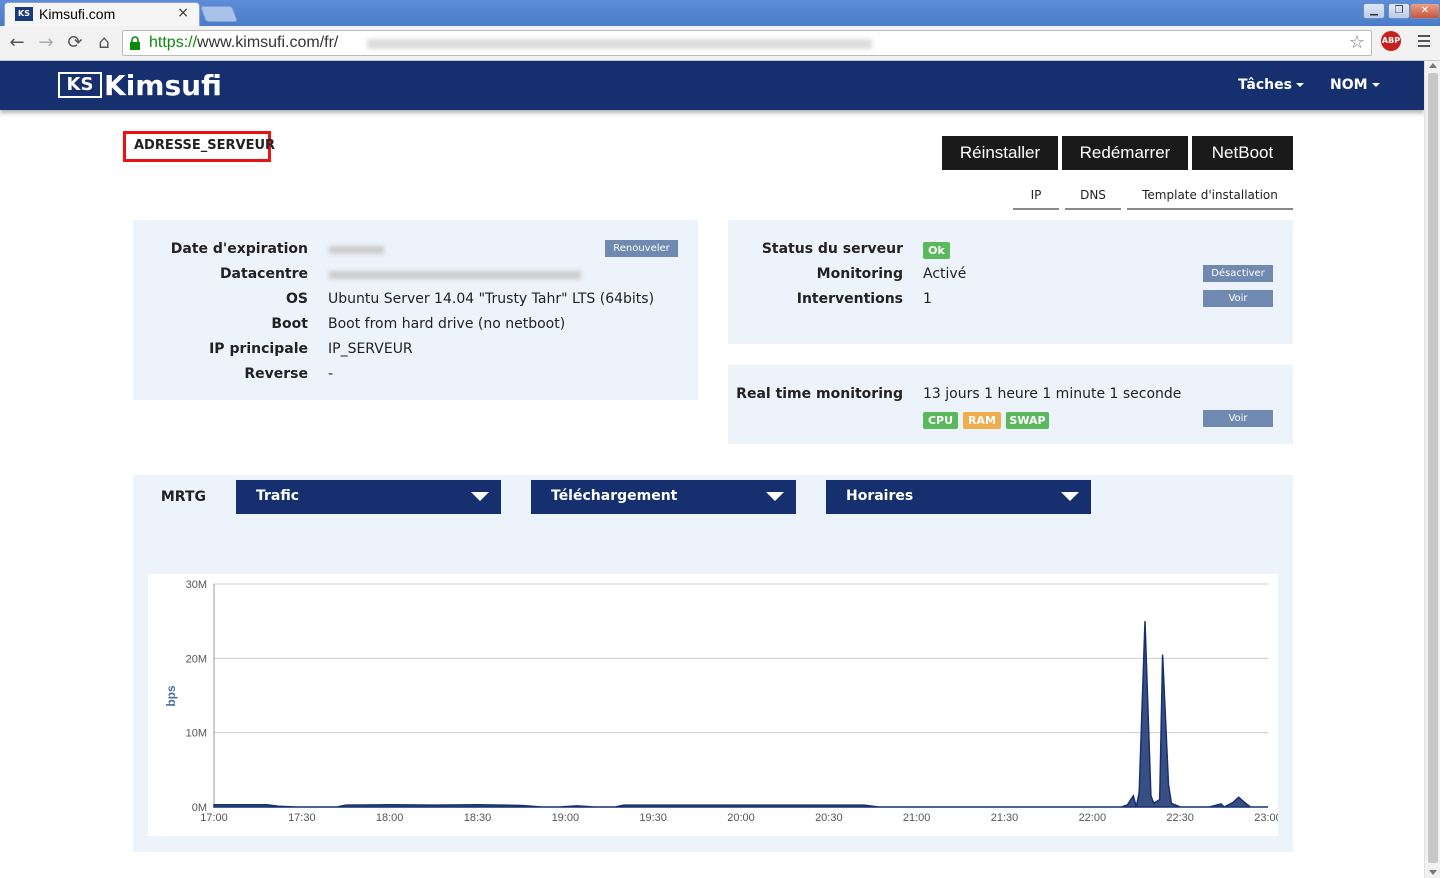 The height and width of the screenshot is (878, 1440). What do you see at coordinates (1425, 11) in the screenshot?
I see `close-window-button: ✕` at bounding box center [1425, 11].